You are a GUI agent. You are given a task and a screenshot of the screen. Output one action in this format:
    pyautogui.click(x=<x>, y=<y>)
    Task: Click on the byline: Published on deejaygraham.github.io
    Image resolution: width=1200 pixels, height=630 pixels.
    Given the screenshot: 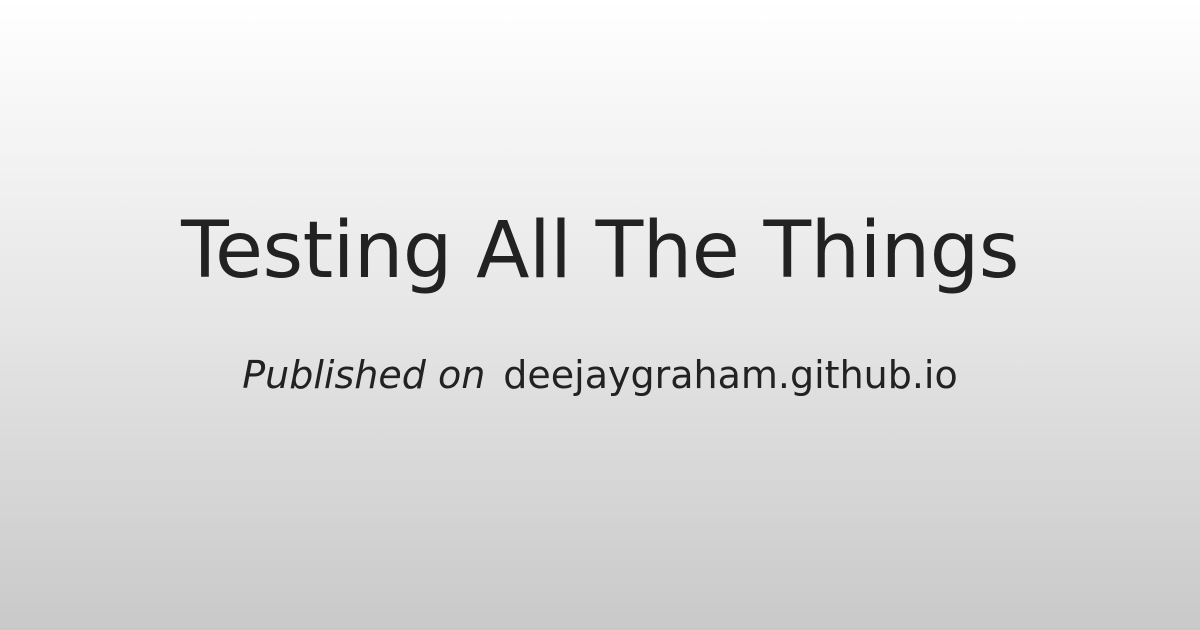 What is the action you would take?
    pyautogui.click(x=600, y=375)
    